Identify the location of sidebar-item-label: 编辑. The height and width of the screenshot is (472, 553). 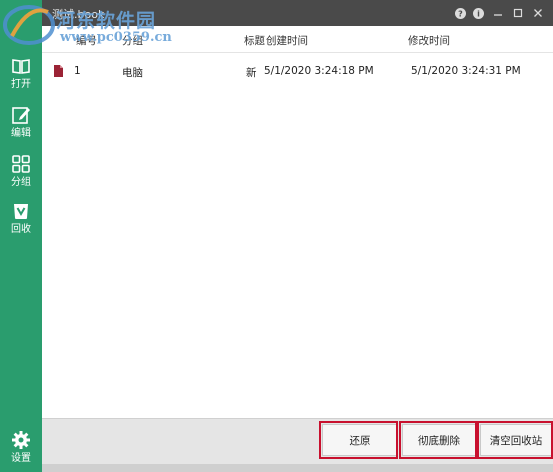
(21, 133).